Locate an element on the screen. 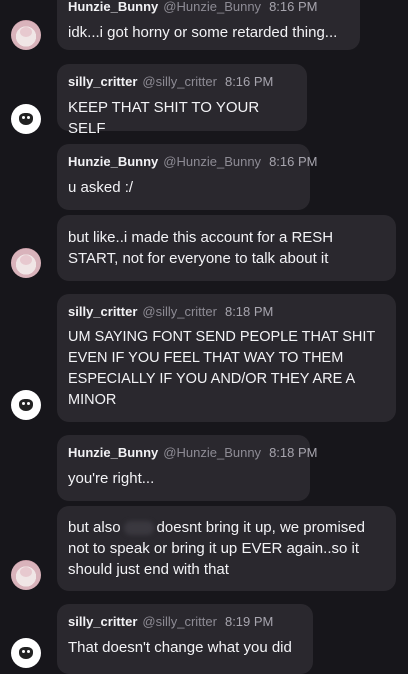  redacted-name is located at coordinates (138, 528).